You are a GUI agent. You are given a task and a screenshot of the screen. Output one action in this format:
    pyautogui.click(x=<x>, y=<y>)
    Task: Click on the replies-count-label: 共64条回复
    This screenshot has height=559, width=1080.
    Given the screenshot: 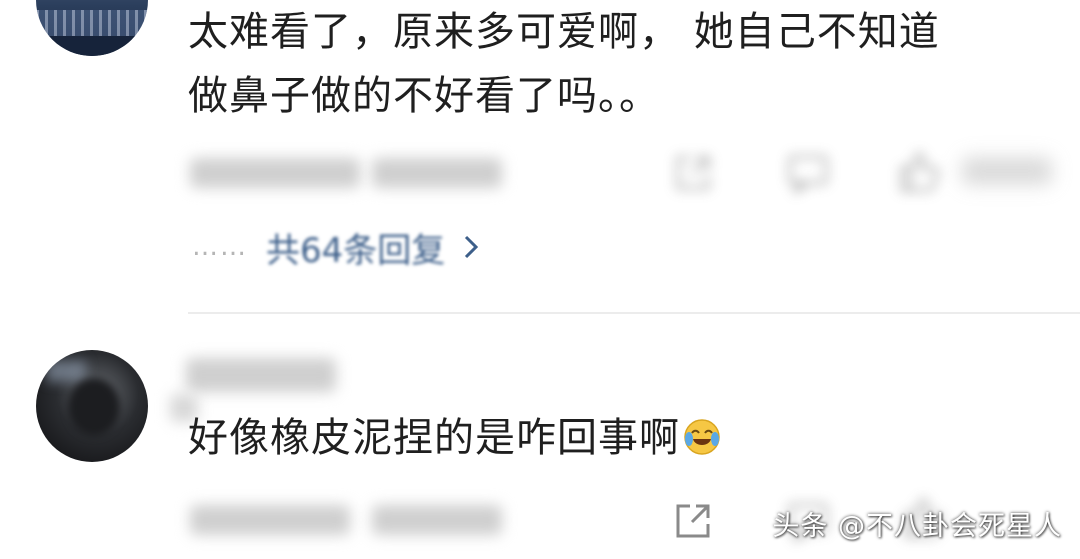 What is the action you would take?
    pyautogui.click(x=355, y=247)
    